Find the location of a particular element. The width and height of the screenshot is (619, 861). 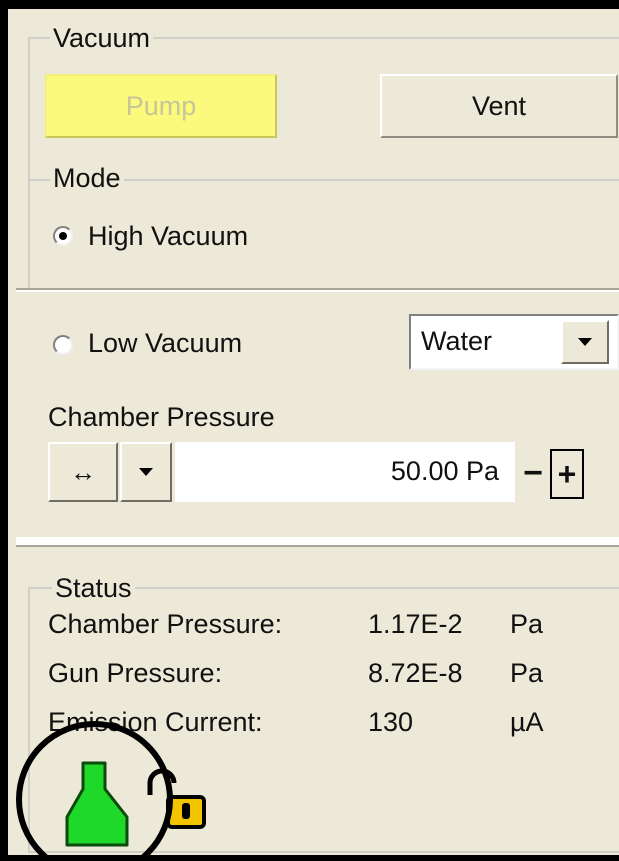

vent-button: Vent is located at coordinates (499, 106).